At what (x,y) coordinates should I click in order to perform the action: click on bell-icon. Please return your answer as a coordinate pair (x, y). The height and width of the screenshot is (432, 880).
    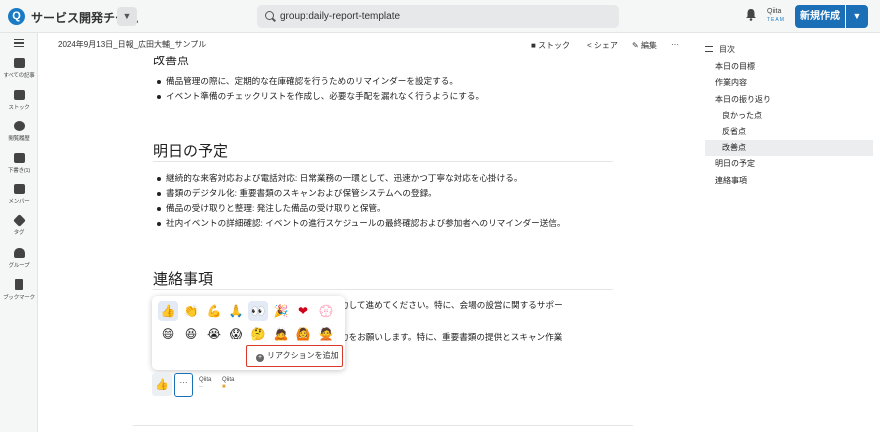
    Looking at the image, I should click on (751, 14).